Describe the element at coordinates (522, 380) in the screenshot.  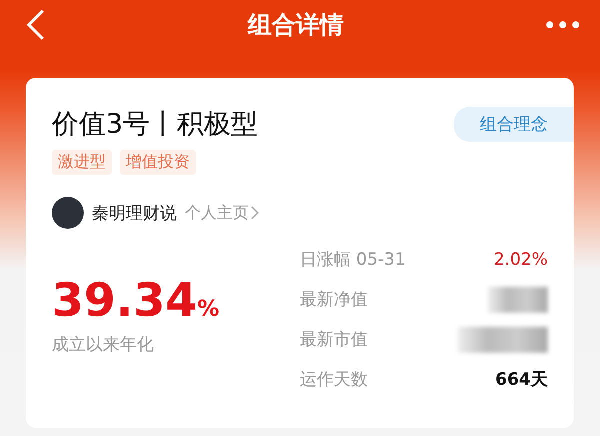
I see `stat-value: 664天` at that location.